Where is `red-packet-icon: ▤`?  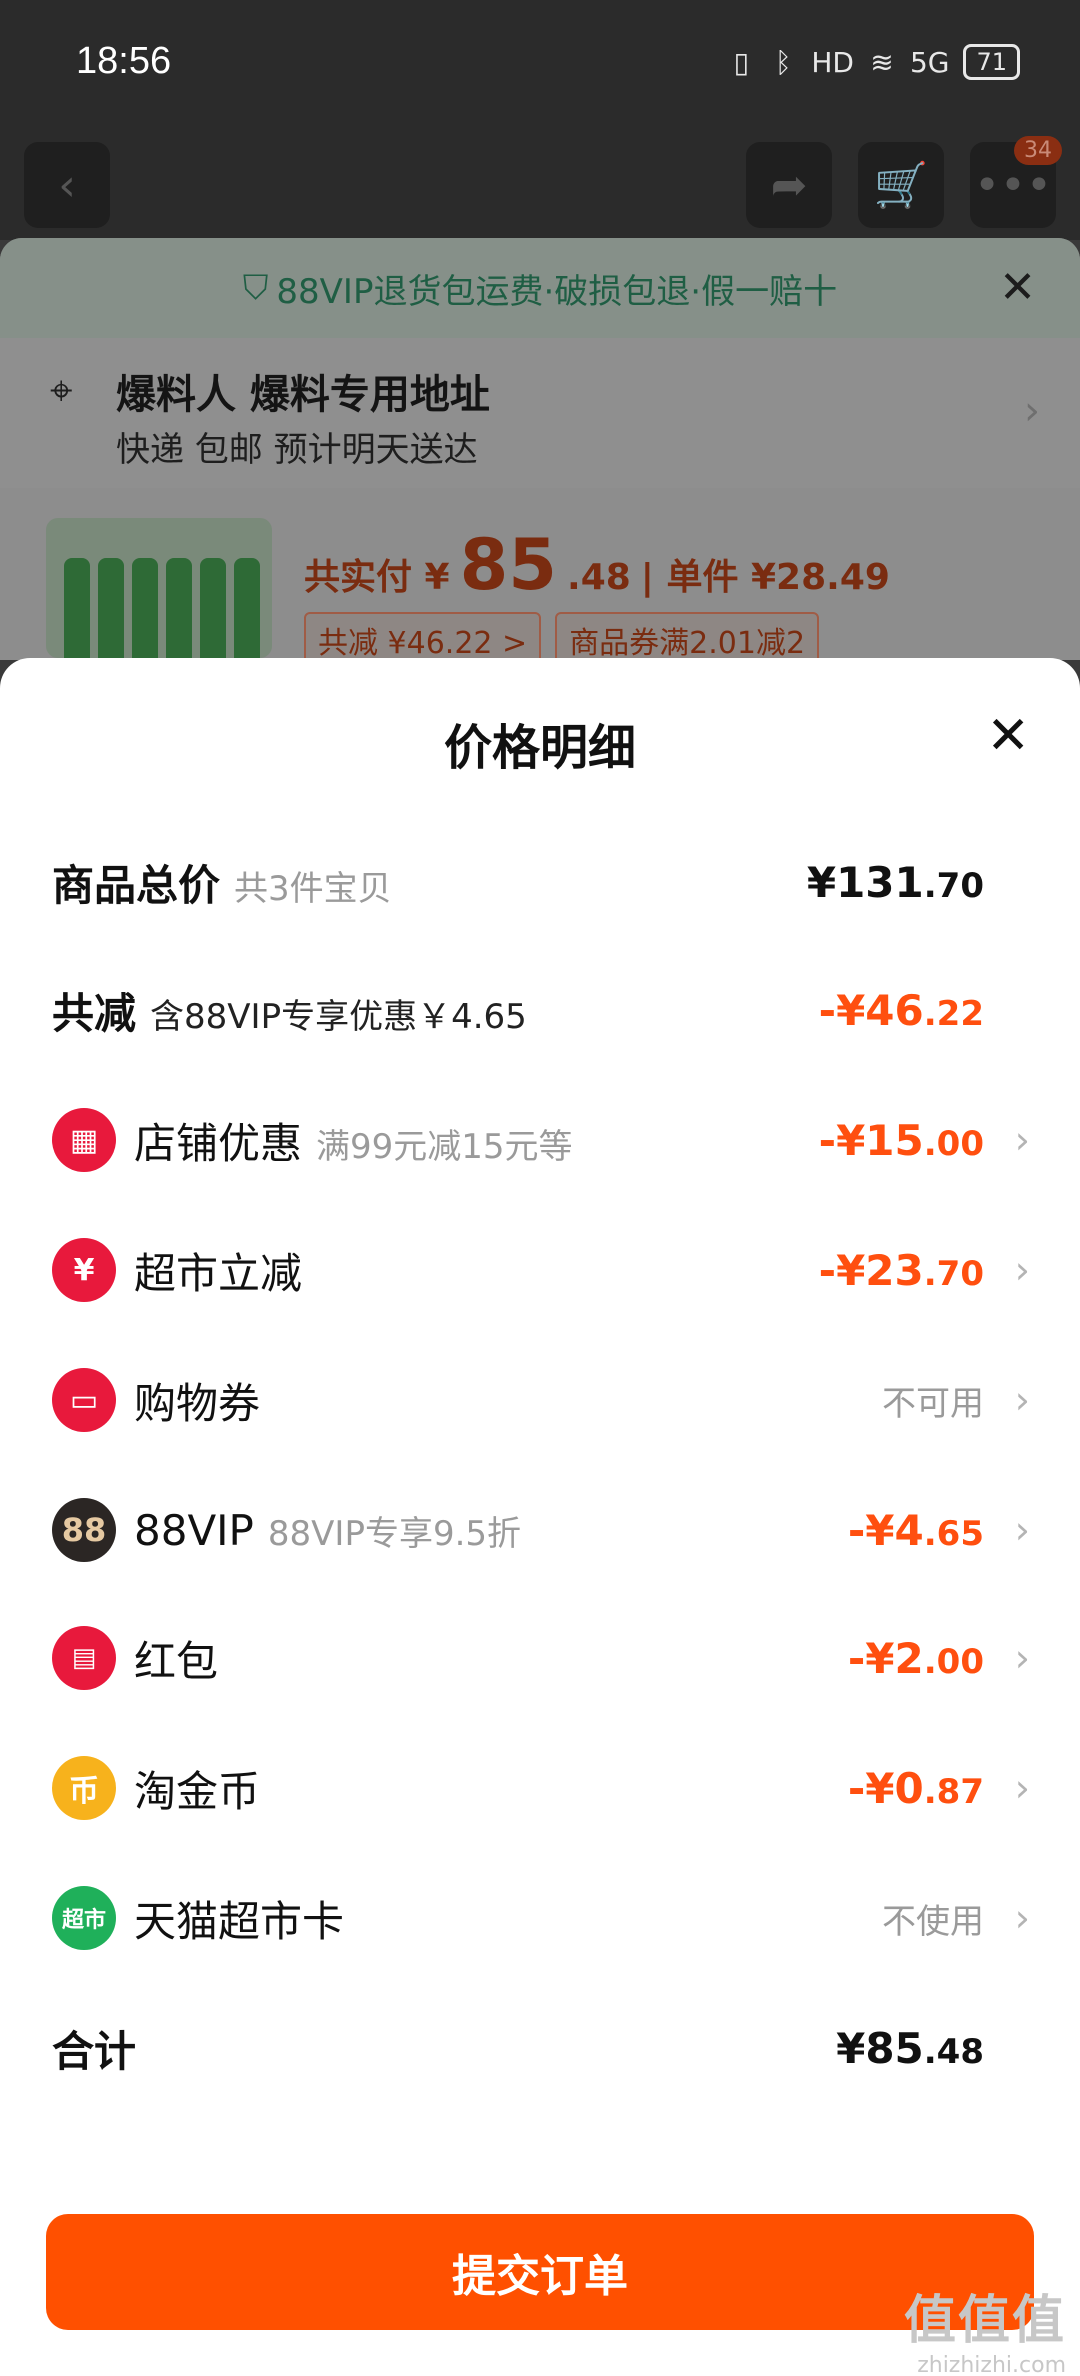
red-packet-icon: ▤ is located at coordinates (84, 1658).